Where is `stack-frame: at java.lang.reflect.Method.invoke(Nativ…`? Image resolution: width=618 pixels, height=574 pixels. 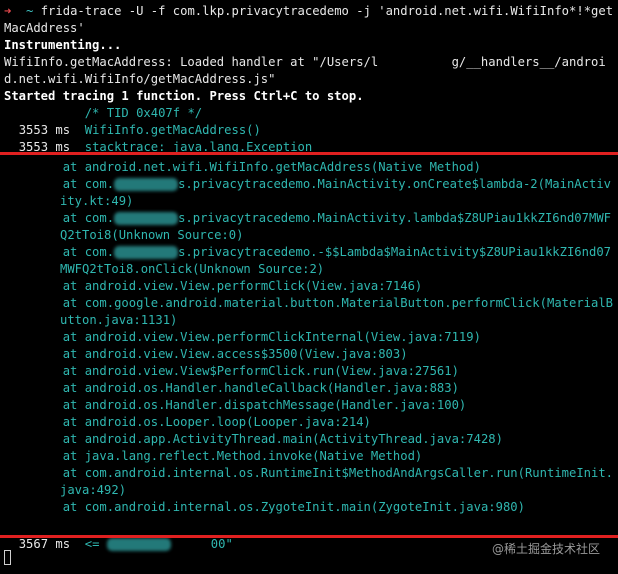 stack-frame: at java.lang.reflect.Method.invoke(Nativ… is located at coordinates (310, 456).